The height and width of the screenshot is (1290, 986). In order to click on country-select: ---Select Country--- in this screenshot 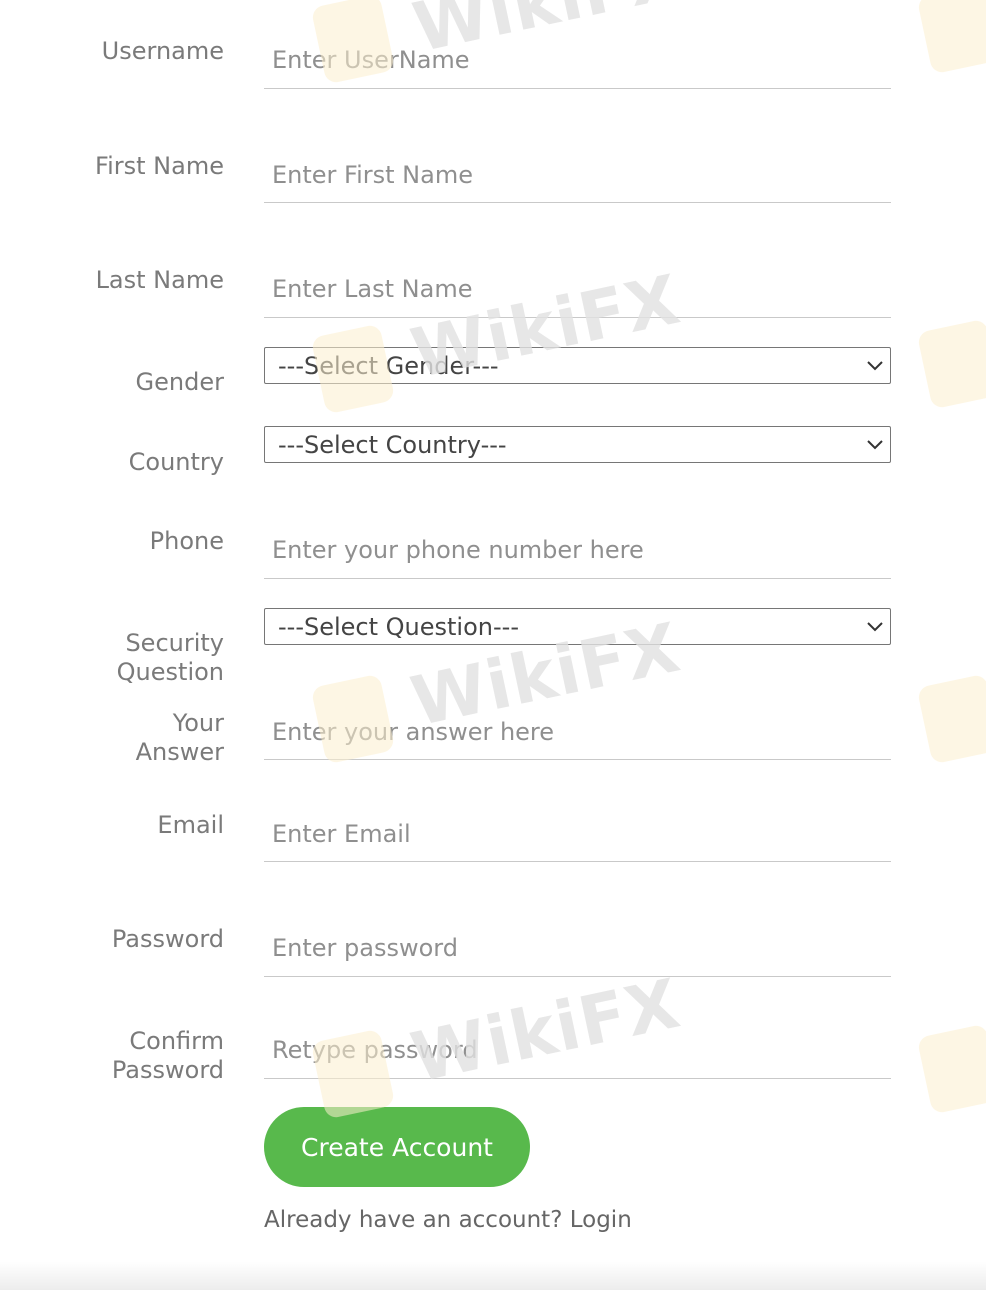, I will do `click(577, 444)`.